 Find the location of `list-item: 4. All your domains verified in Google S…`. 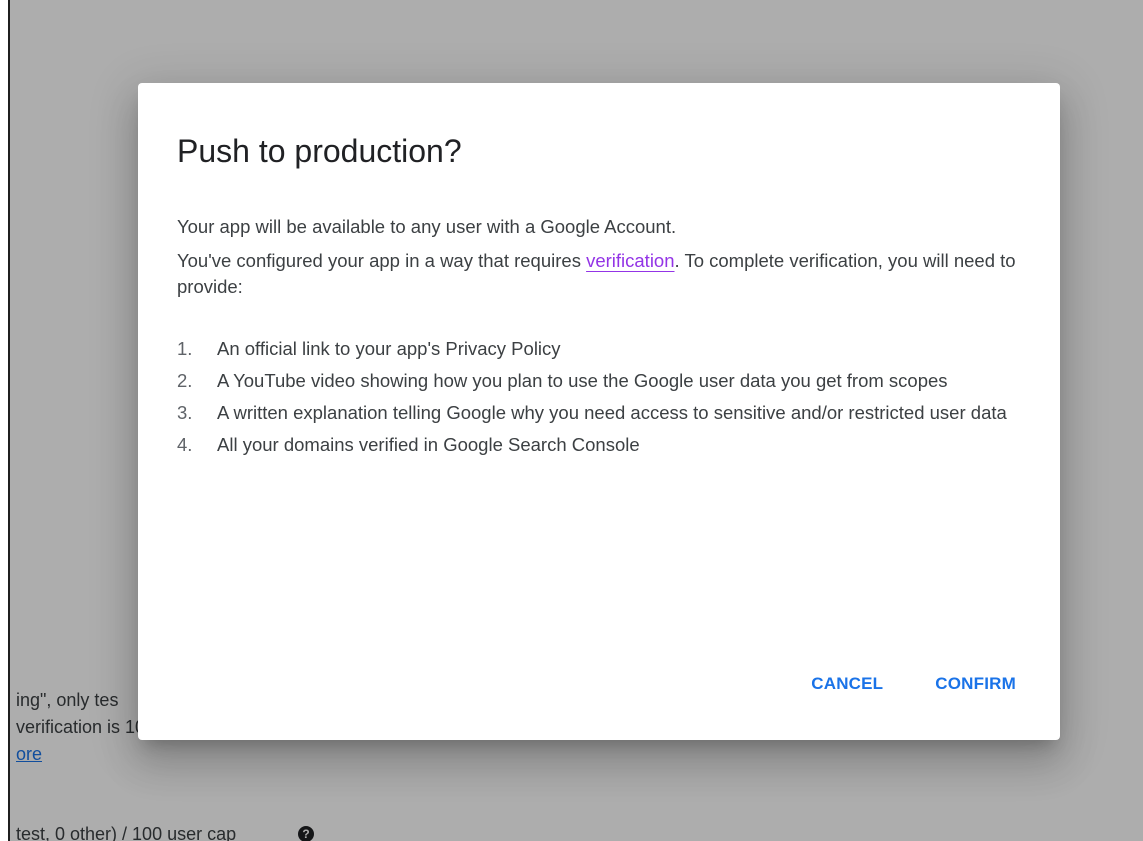

list-item: 4. All your domains verified in Google S… is located at coordinates (597, 445).